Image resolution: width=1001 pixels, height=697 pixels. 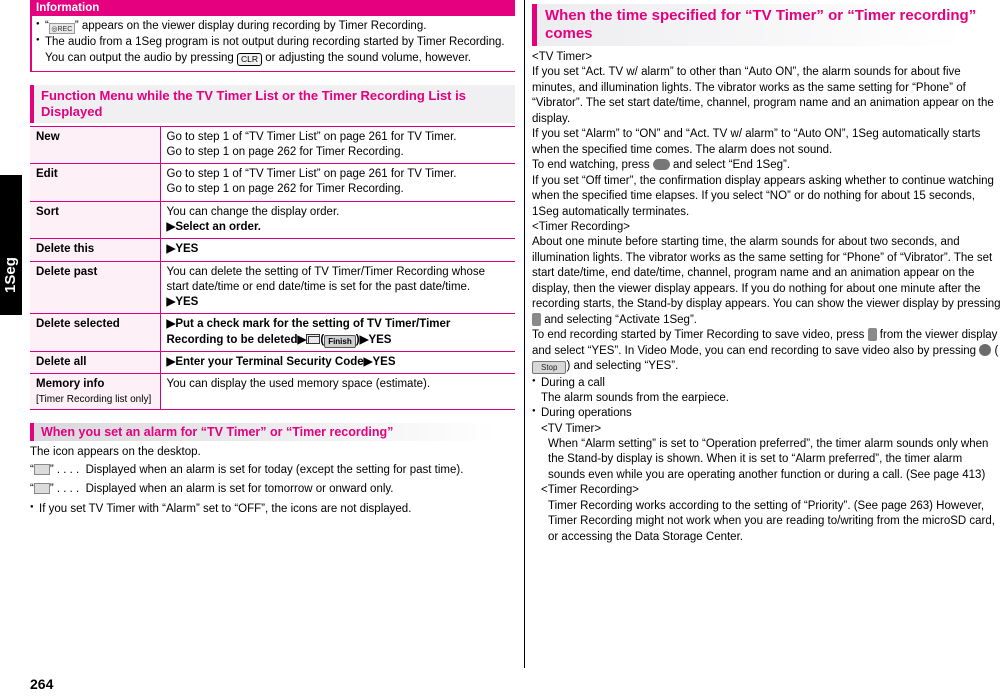 What do you see at coordinates (367, 57) in the screenshot?
I see `info-item-2-text-2: or adjusting the sound volume, however.` at bounding box center [367, 57].